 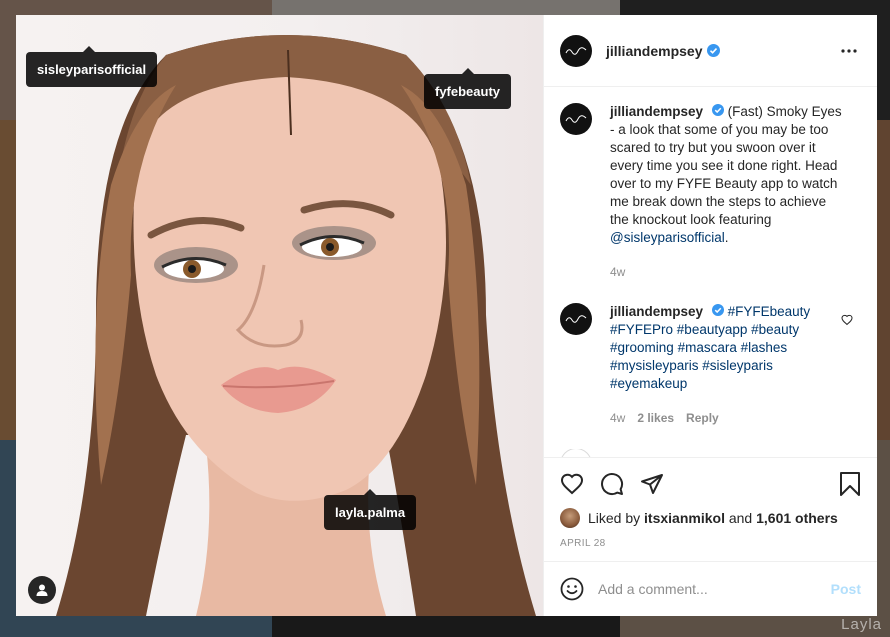 What do you see at coordinates (710, 549) in the screenshot?
I see `post-date: APRIL 28` at bounding box center [710, 549].